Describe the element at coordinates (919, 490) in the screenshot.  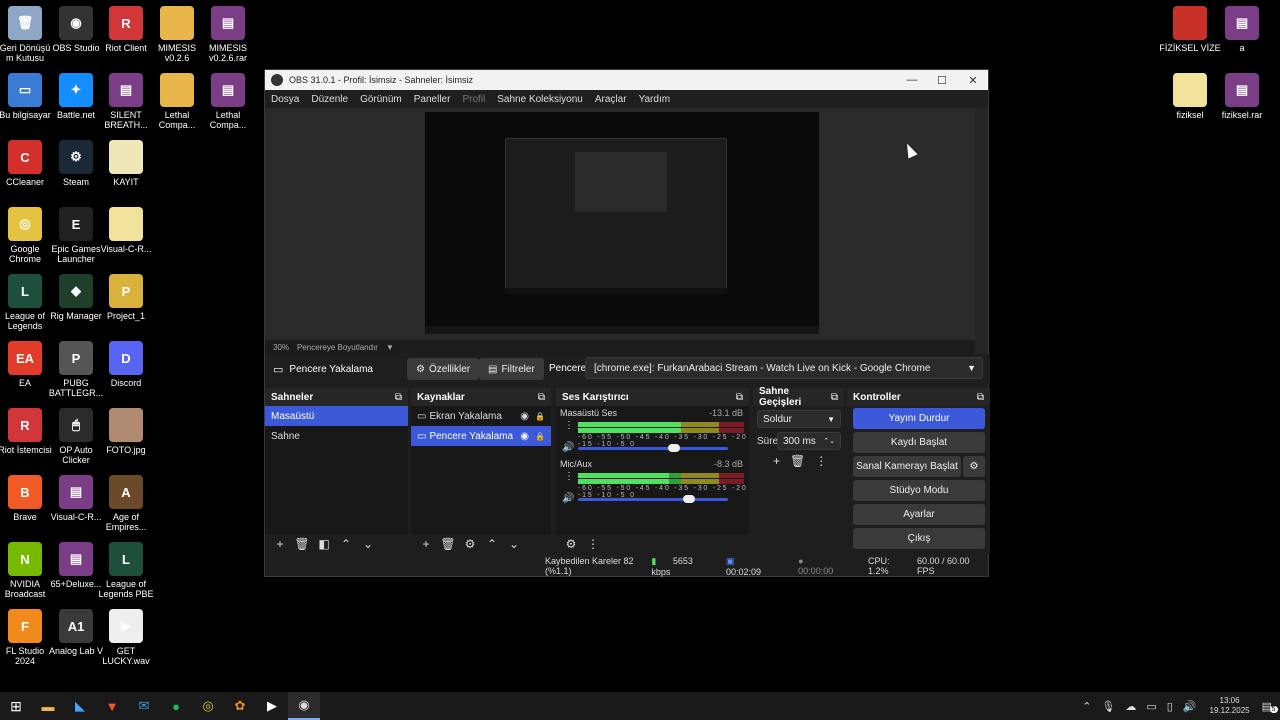
I see `studio-mode-button: Stüdyo Modu` at that location.